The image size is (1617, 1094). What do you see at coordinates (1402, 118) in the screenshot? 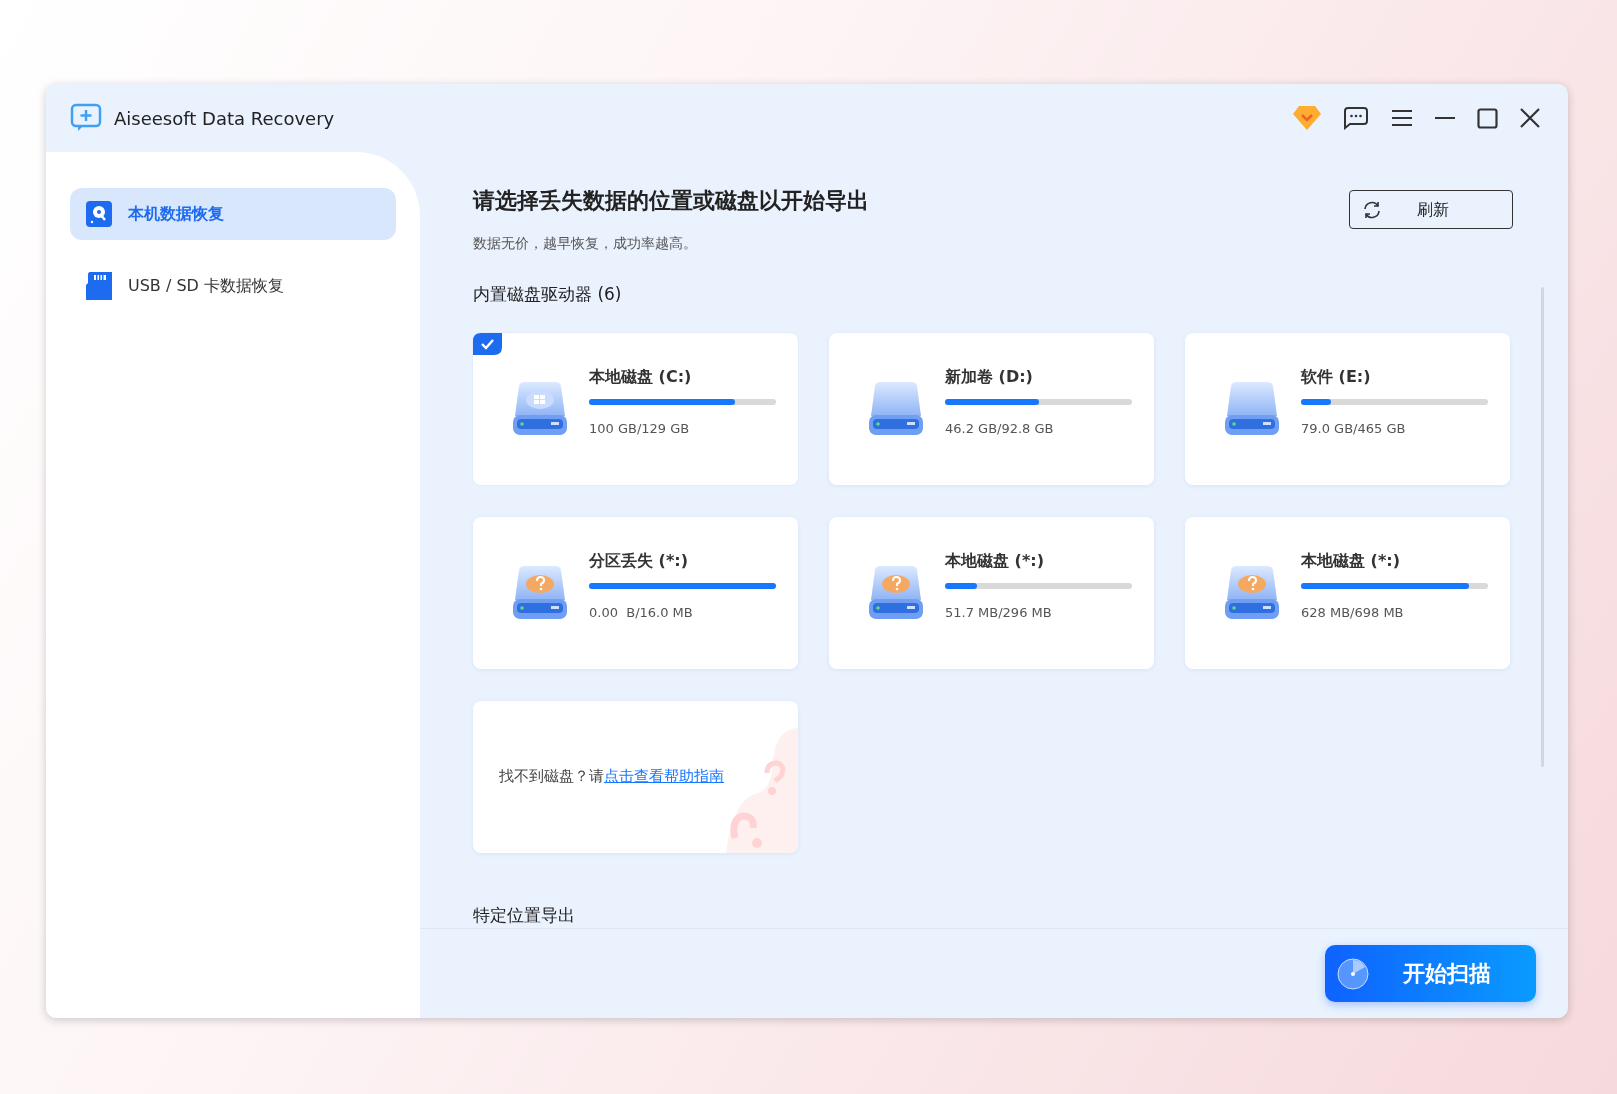
I see `menu-icon` at bounding box center [1402, 118].